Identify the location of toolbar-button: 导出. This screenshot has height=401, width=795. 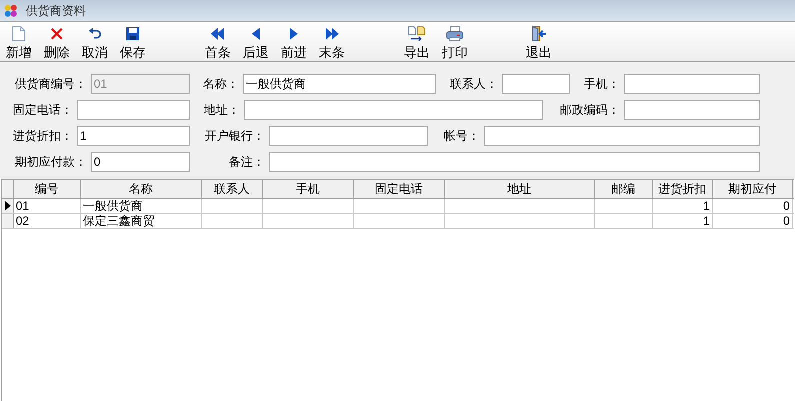
(417, 41).